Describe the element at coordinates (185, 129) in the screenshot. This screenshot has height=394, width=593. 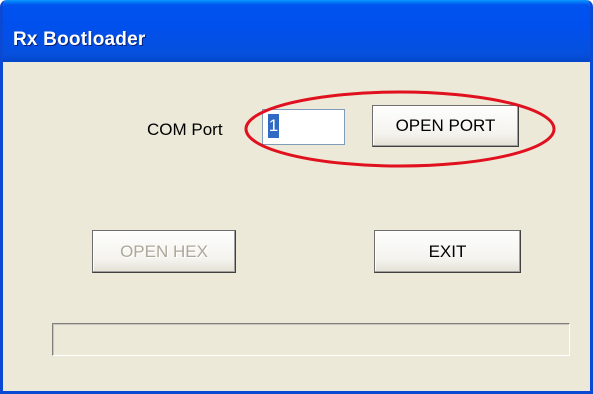
I see `com-port-label: COM Port` at that location.